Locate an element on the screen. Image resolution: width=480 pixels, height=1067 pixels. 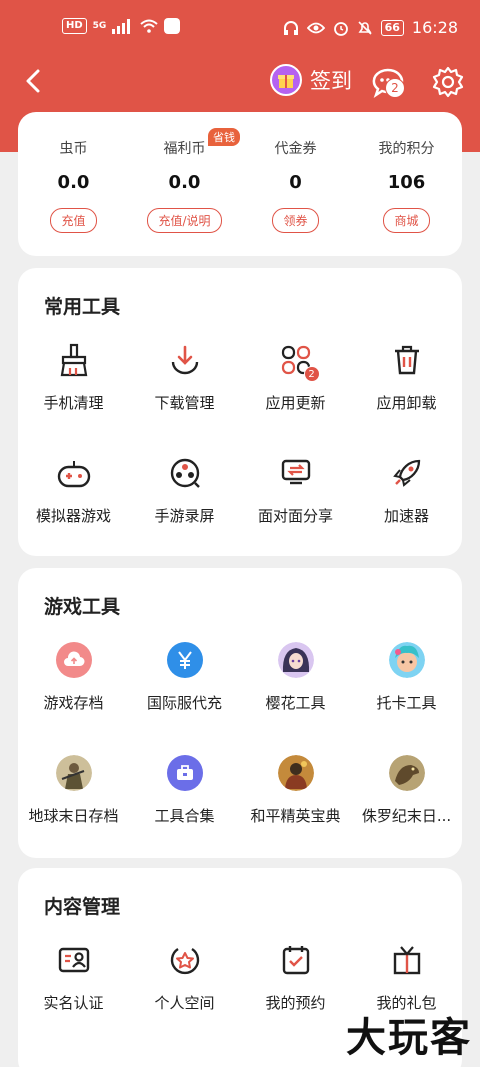
share-screen-icon is located at coordinates (296, 473).